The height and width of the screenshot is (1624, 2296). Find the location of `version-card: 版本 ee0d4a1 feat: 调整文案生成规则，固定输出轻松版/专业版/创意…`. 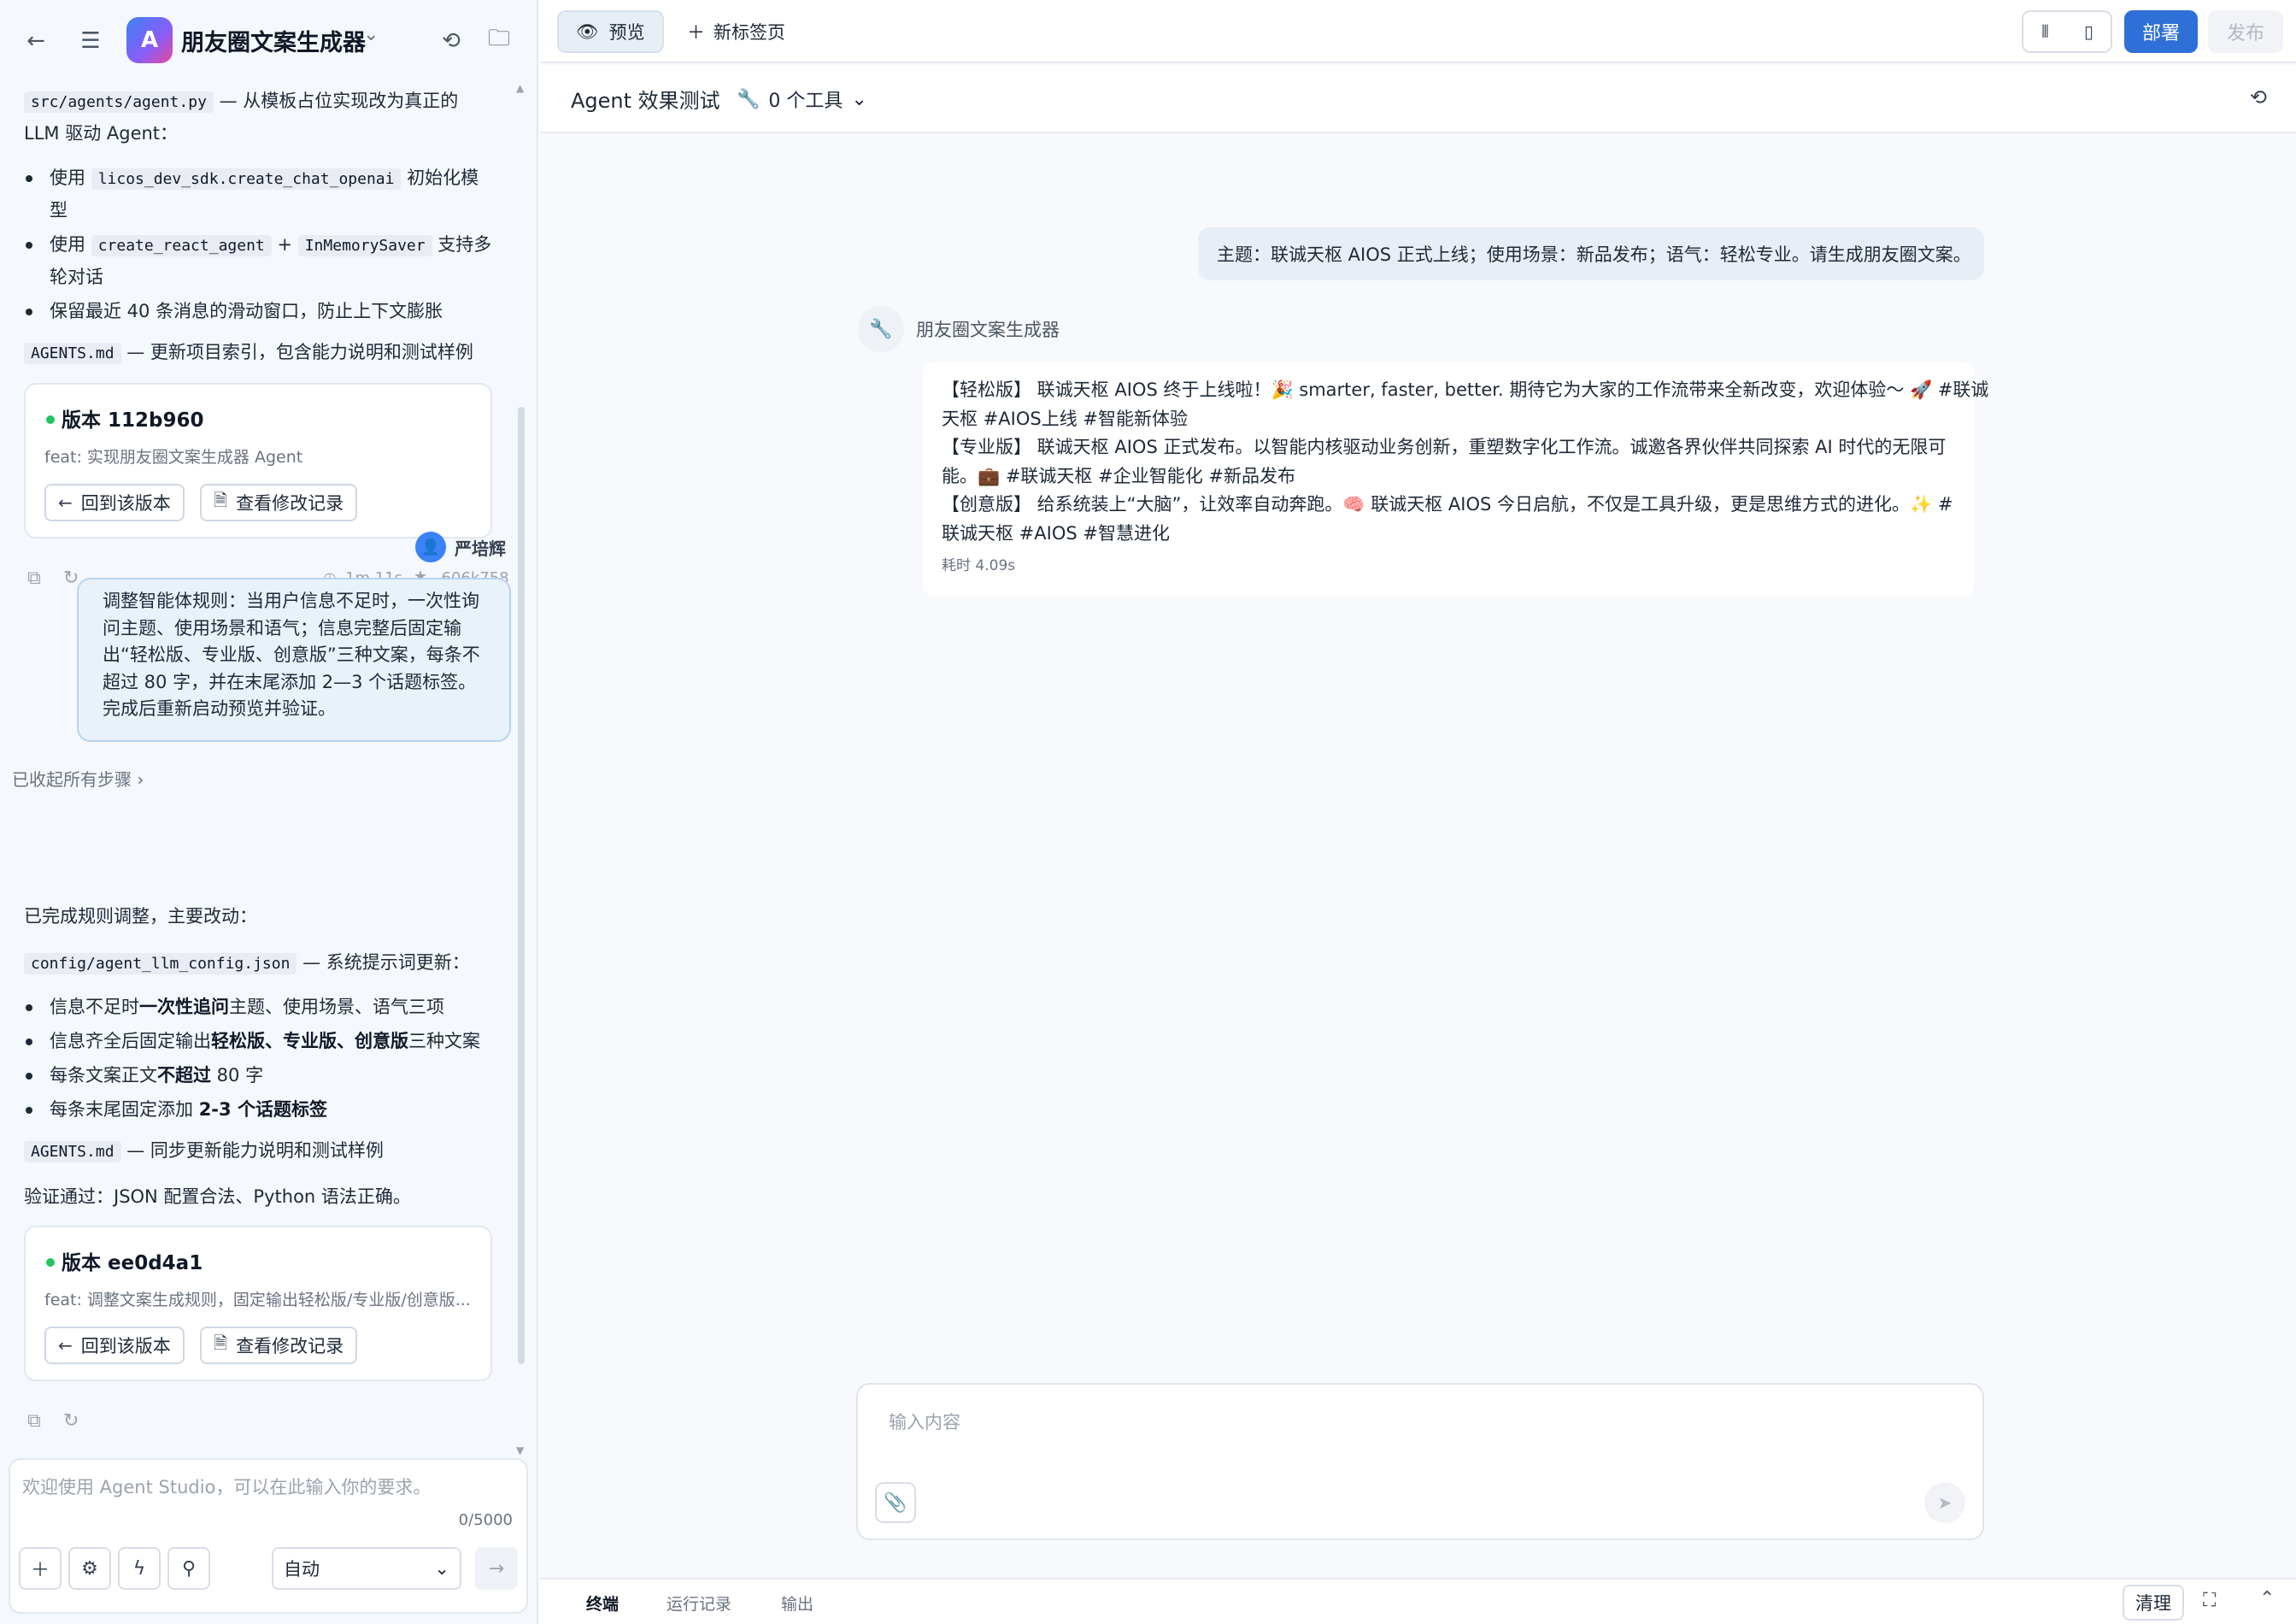

version-card: 版本 ee0d4a1 feat: 调整文案生成规则，固定输出轻松版/专业版/创意… is located at coordinates (258, 1303).